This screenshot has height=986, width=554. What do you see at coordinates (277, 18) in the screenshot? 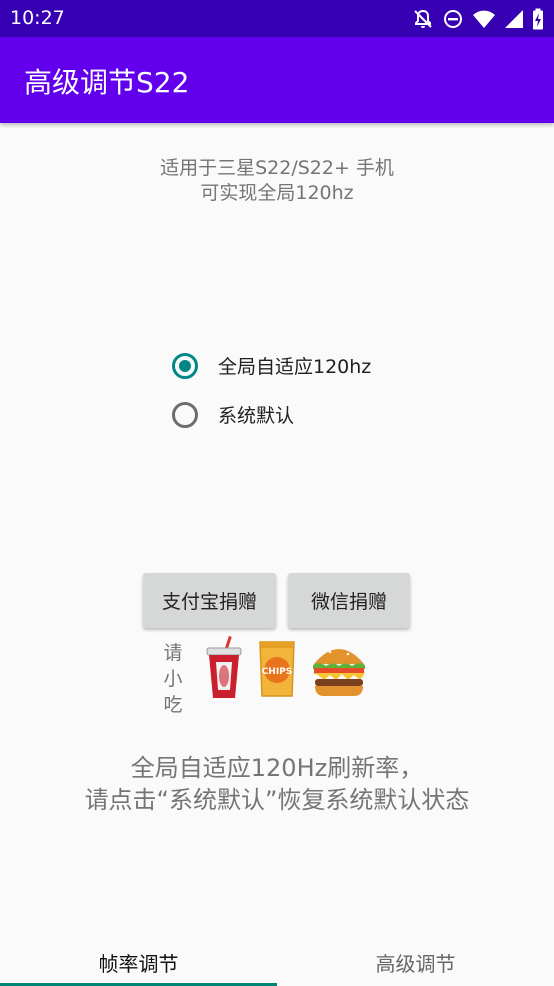
I see `status-bar: 10:27` at bounding box center [277, 18].